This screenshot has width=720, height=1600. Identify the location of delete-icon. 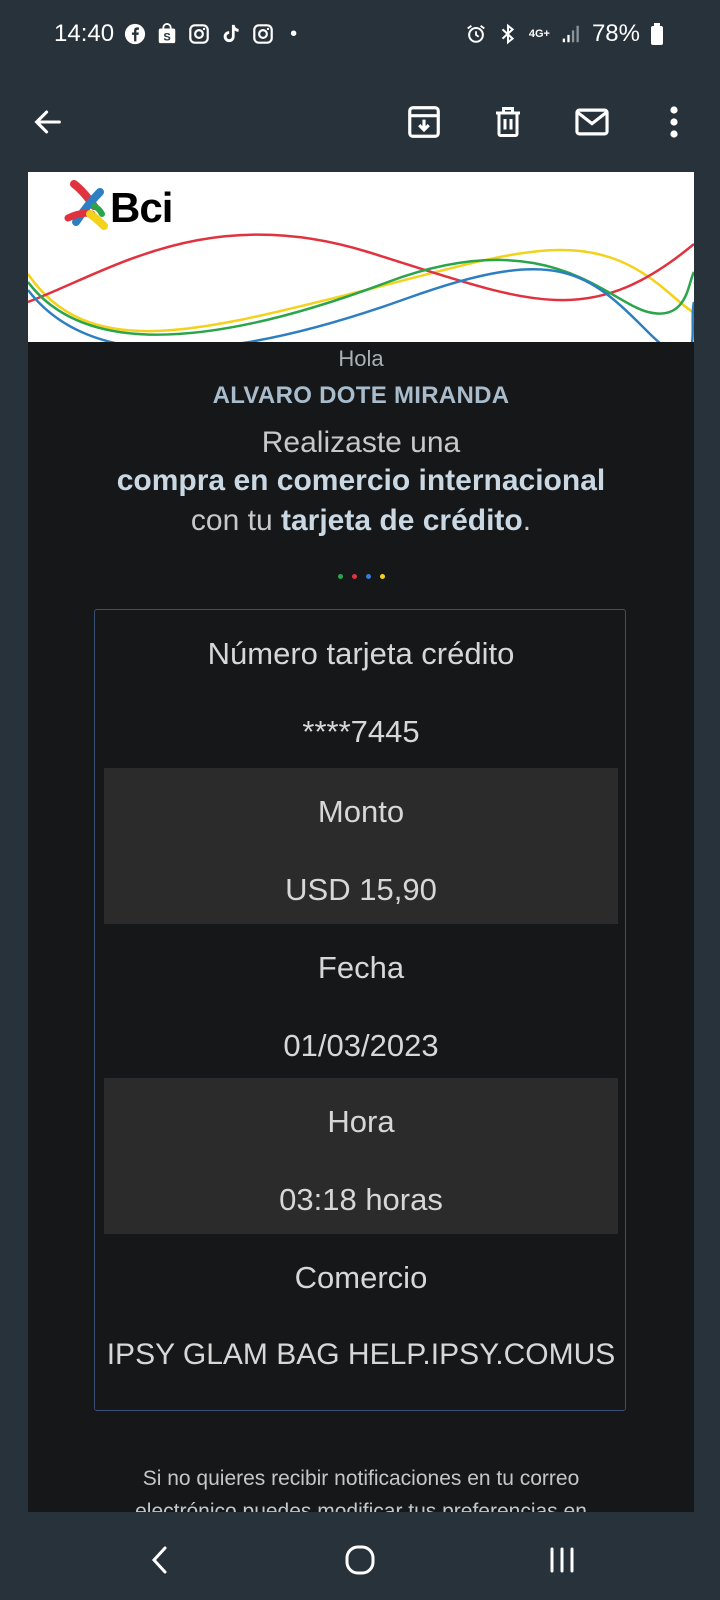
(508, 122).